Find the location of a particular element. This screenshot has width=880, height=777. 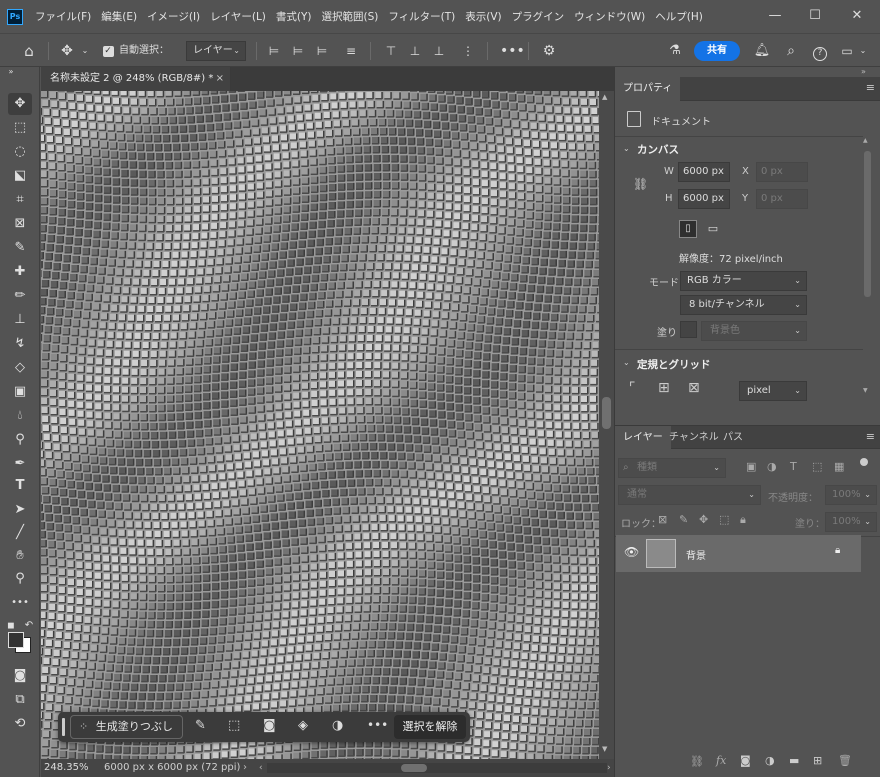

blend-mode-dropdown: 通常 ⌄ is located at coordinates (689, 495).